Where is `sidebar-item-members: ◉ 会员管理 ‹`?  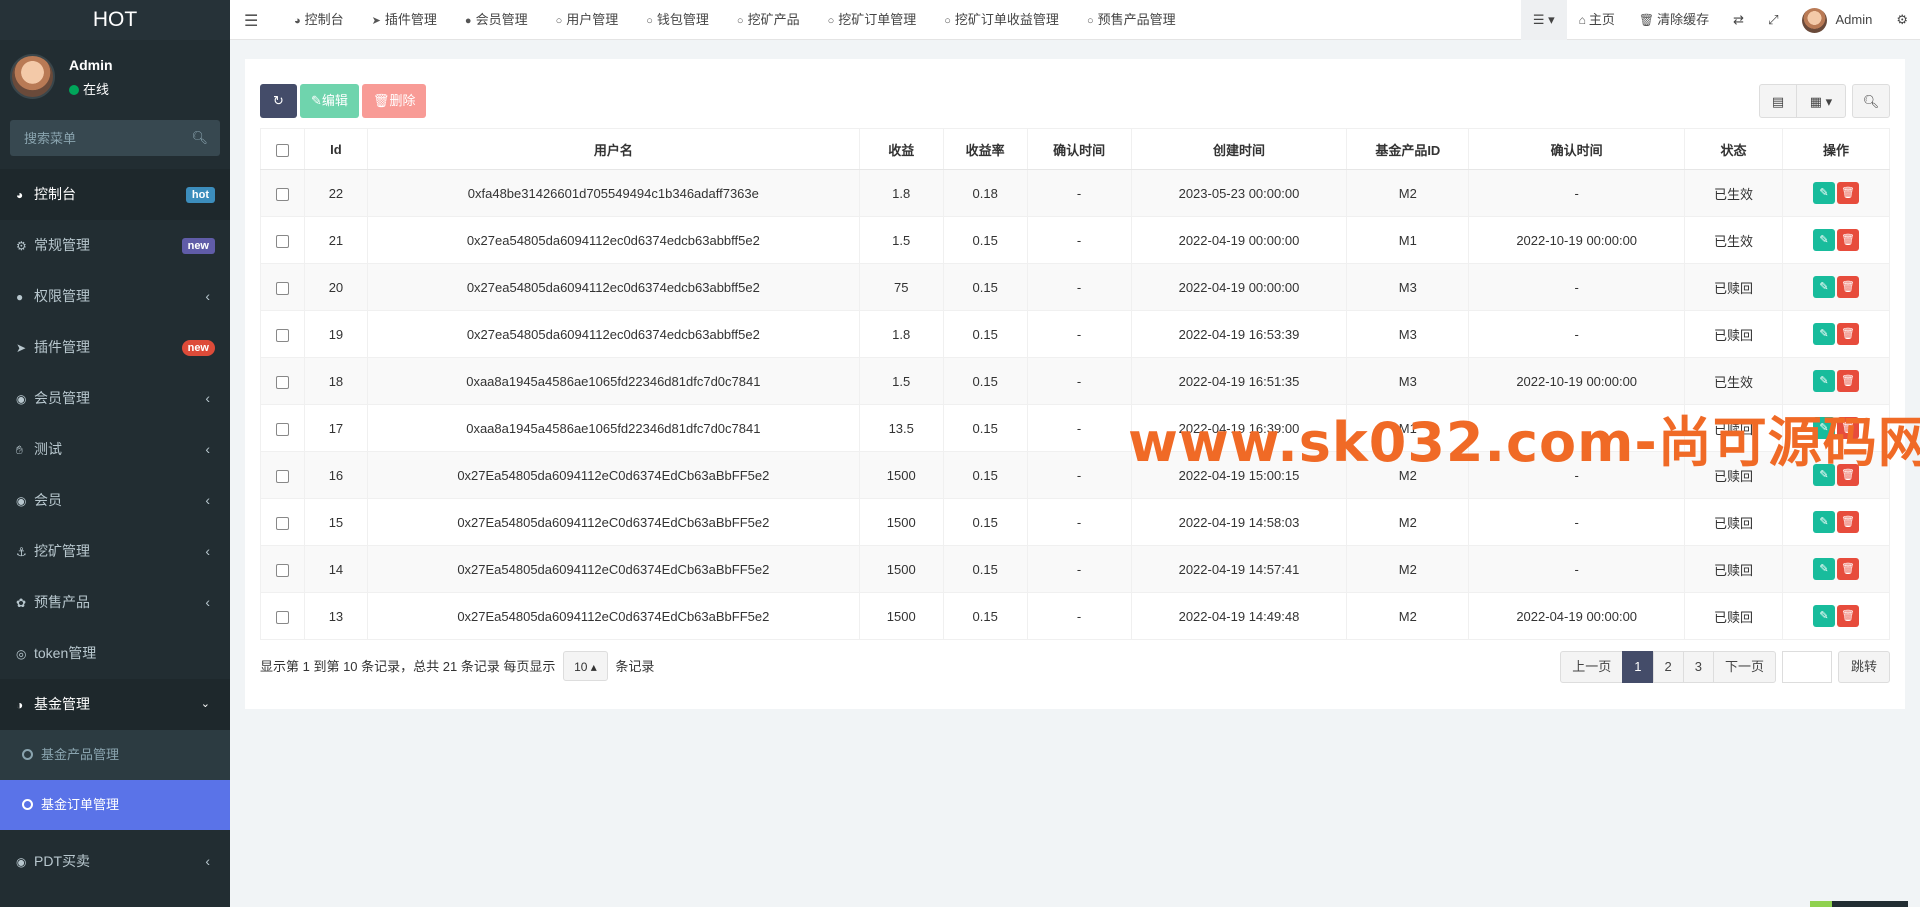
sidebar-item-members: ◉ 会员管理 ‹ is located at coordinates (115, 398).